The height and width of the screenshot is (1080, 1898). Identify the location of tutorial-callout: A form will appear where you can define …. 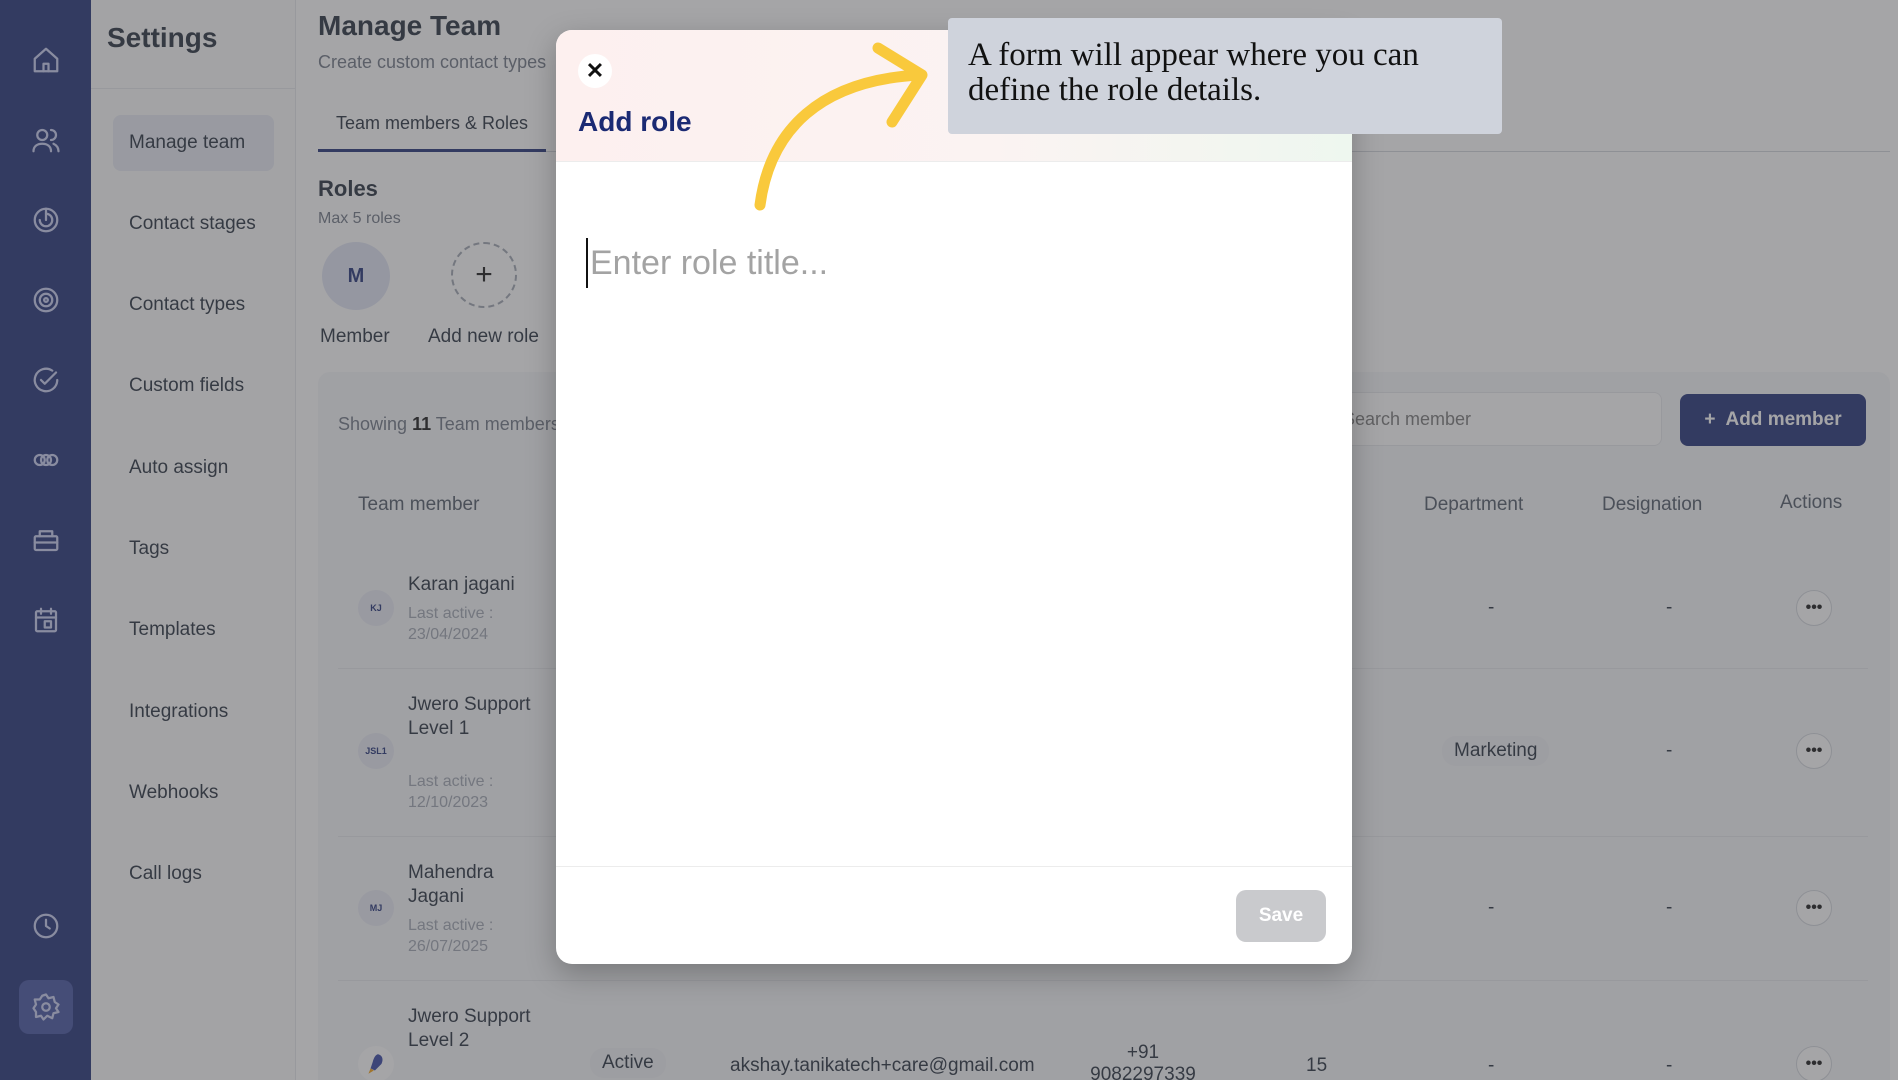
(1225, 76).